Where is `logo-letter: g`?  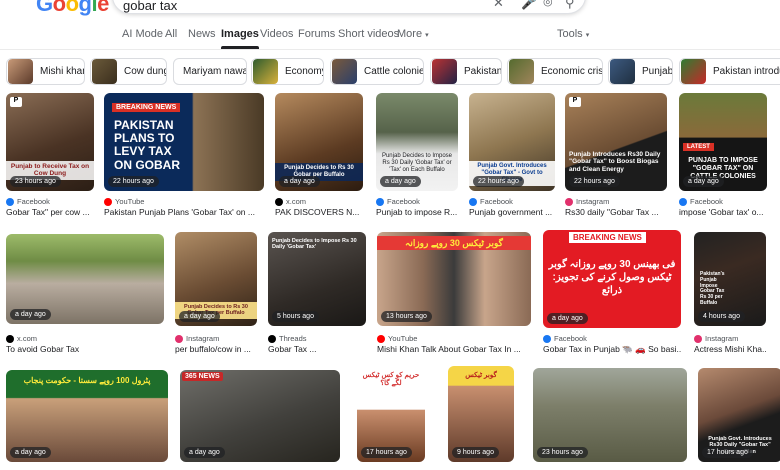 logo-letter: g is located at coordinates (85, 8).